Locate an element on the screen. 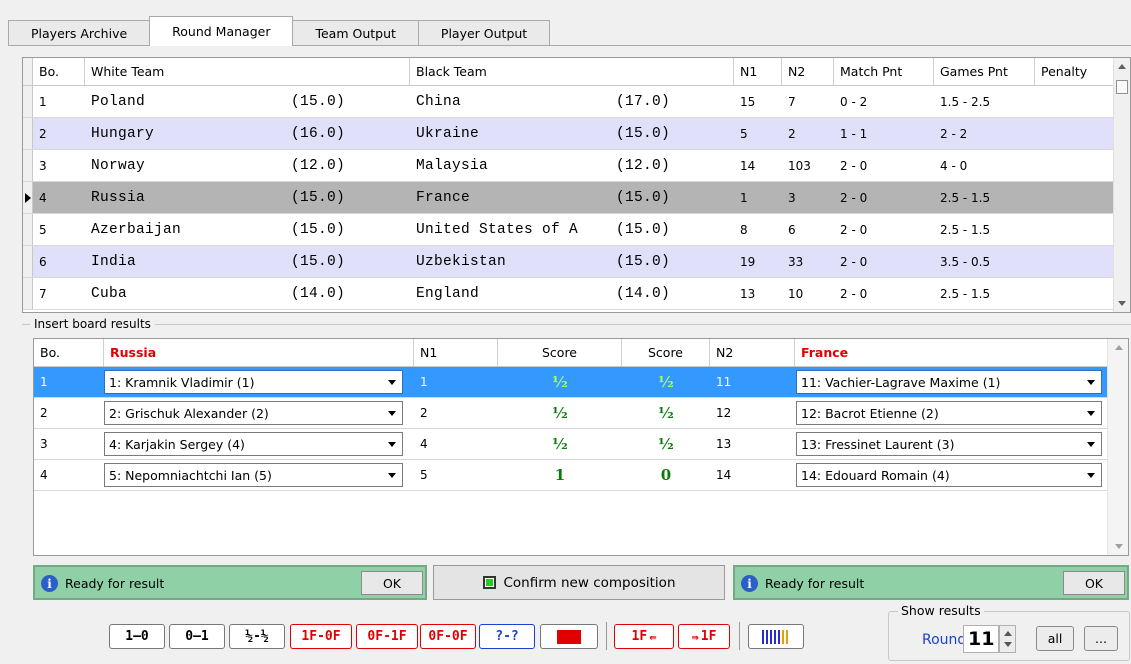  black-player-select: 11: Vachier-Lagrave Maxime (1) is located at coordinates (949, 382).